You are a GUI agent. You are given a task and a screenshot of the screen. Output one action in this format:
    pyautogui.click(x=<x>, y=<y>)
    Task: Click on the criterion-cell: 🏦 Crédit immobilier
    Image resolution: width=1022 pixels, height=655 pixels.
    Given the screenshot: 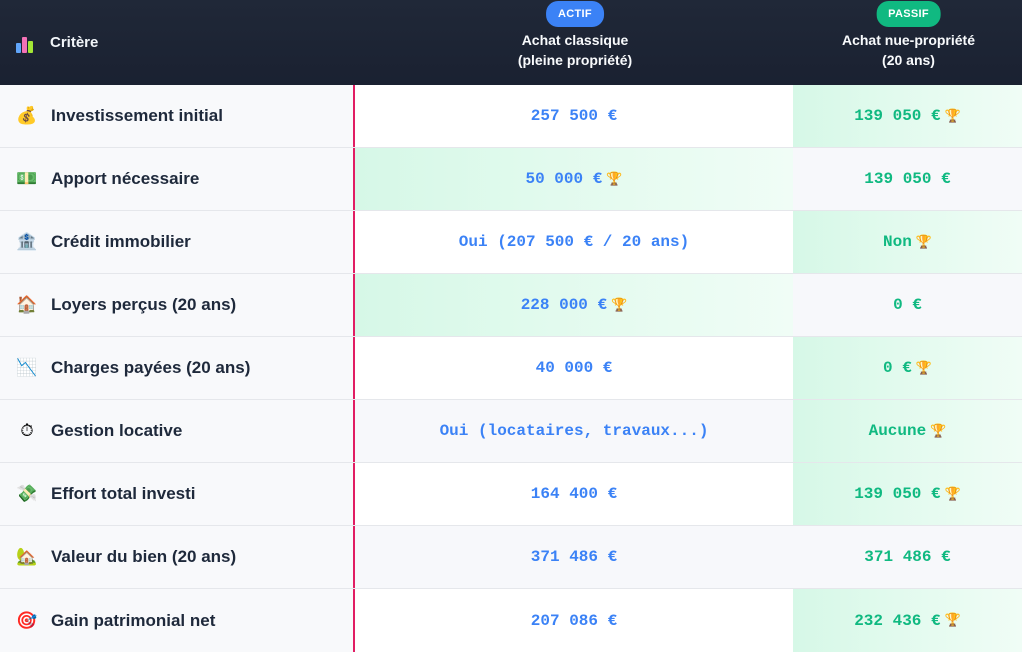 What is the action you would take?
    pyautogui.click(x=177, y=242)
    